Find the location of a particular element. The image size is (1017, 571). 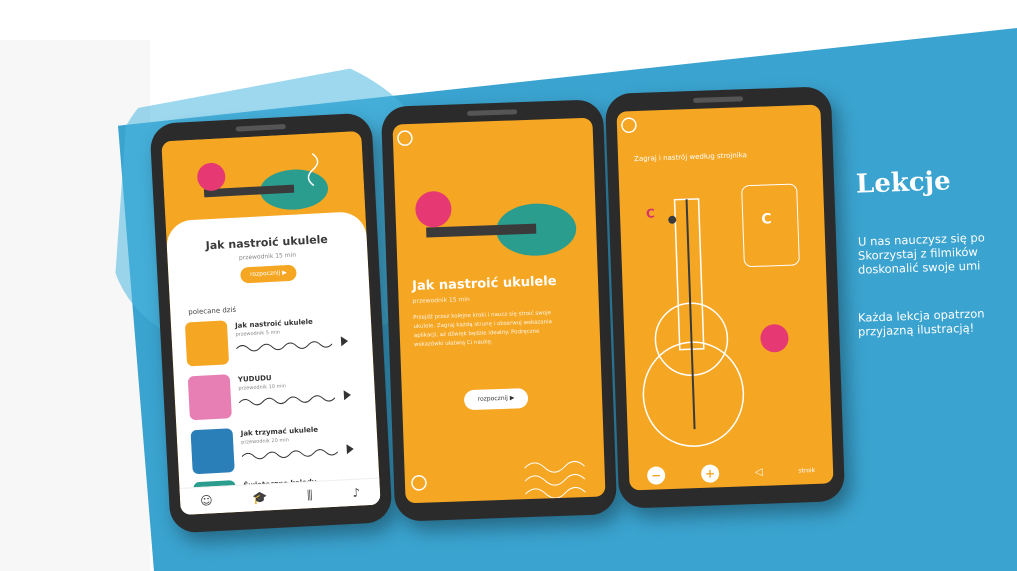

ukulele-illustration-icon is located at coordinates (487, 193).